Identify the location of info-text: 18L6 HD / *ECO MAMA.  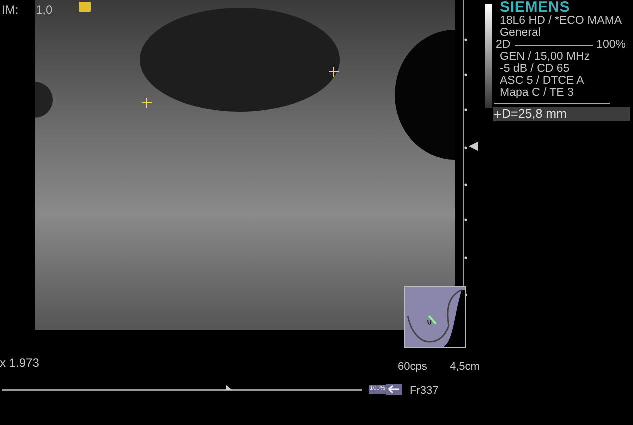
(562, 21).